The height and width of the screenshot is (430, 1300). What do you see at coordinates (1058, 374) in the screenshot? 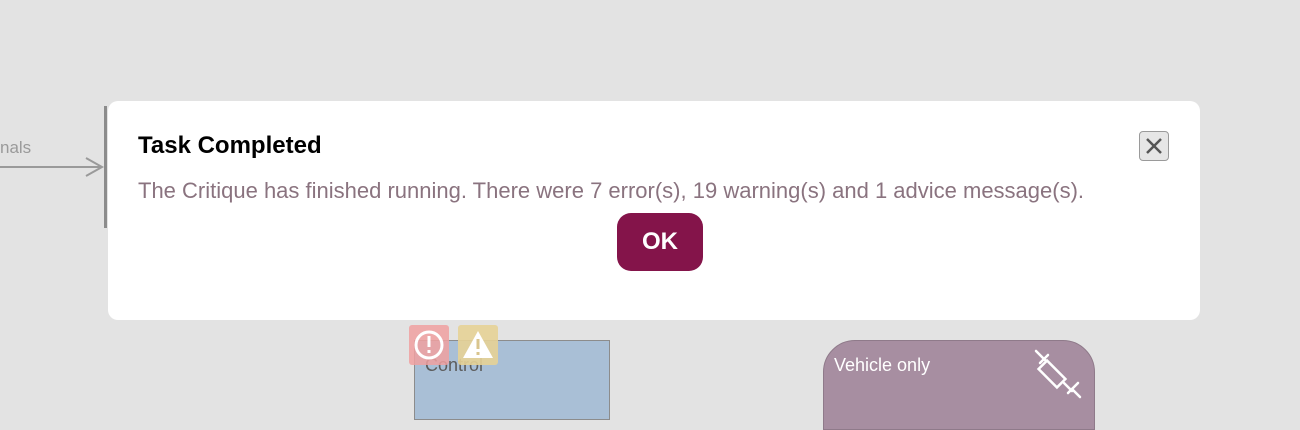
I see `syringe-icon` at bounding box center [1058, 374].